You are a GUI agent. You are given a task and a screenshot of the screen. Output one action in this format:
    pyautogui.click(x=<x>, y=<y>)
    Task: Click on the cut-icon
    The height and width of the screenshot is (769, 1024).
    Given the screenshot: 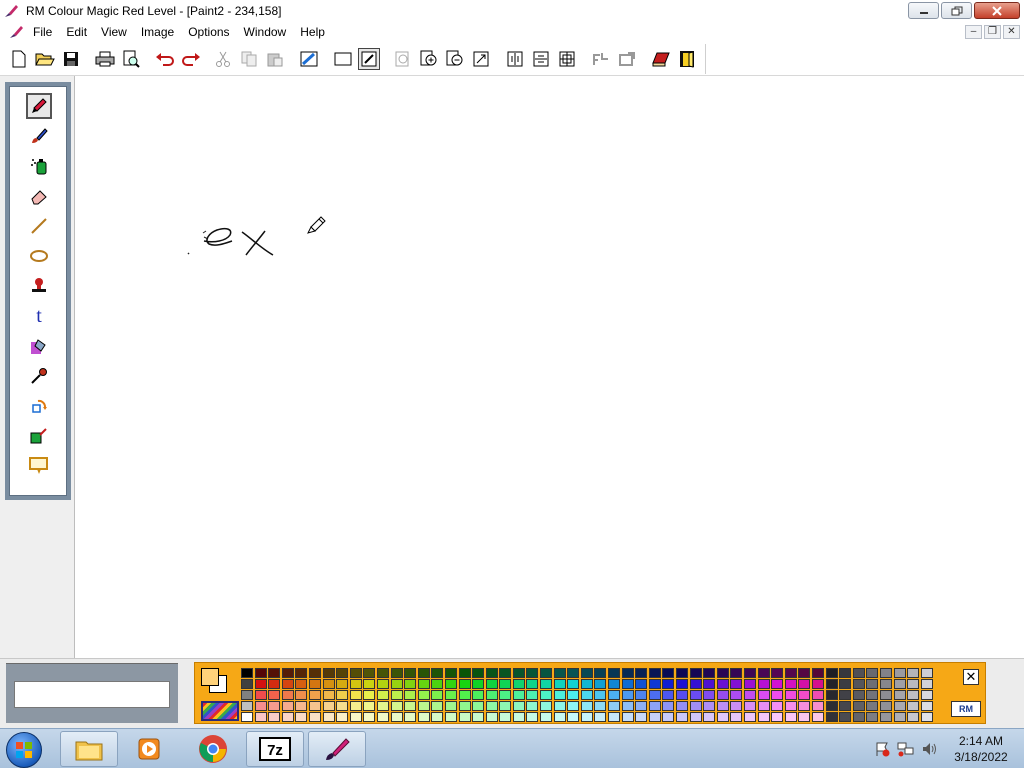 What is the action you would take?
    pyautogui.click(x=223, y=59)
    